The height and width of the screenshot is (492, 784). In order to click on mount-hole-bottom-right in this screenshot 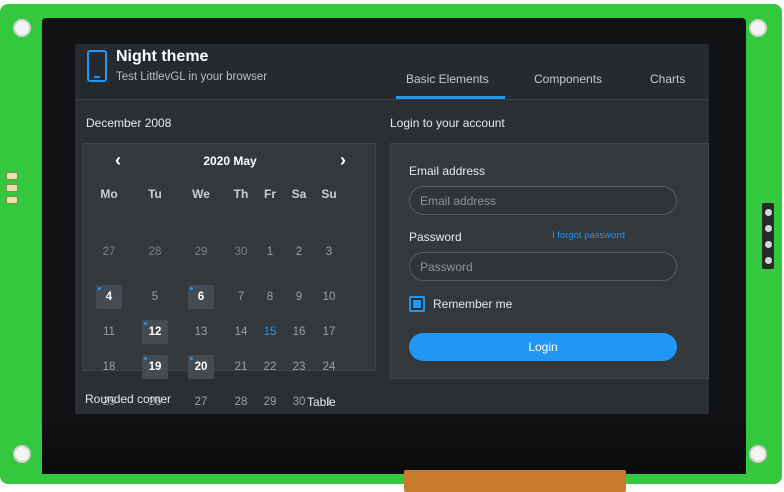, I will do `click(758, 454)`.